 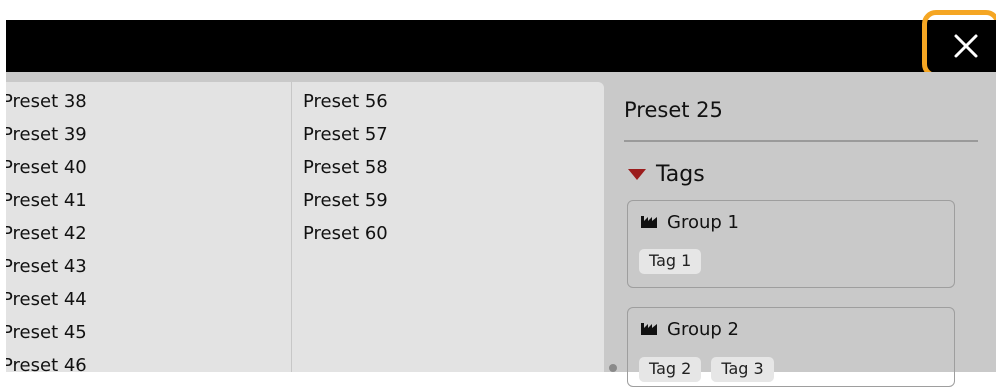 What do you see at coordinates (791, 244) in the screenshot?
I see `tag-group: Group 1 Tag 1` at bounding box center [791, 244].